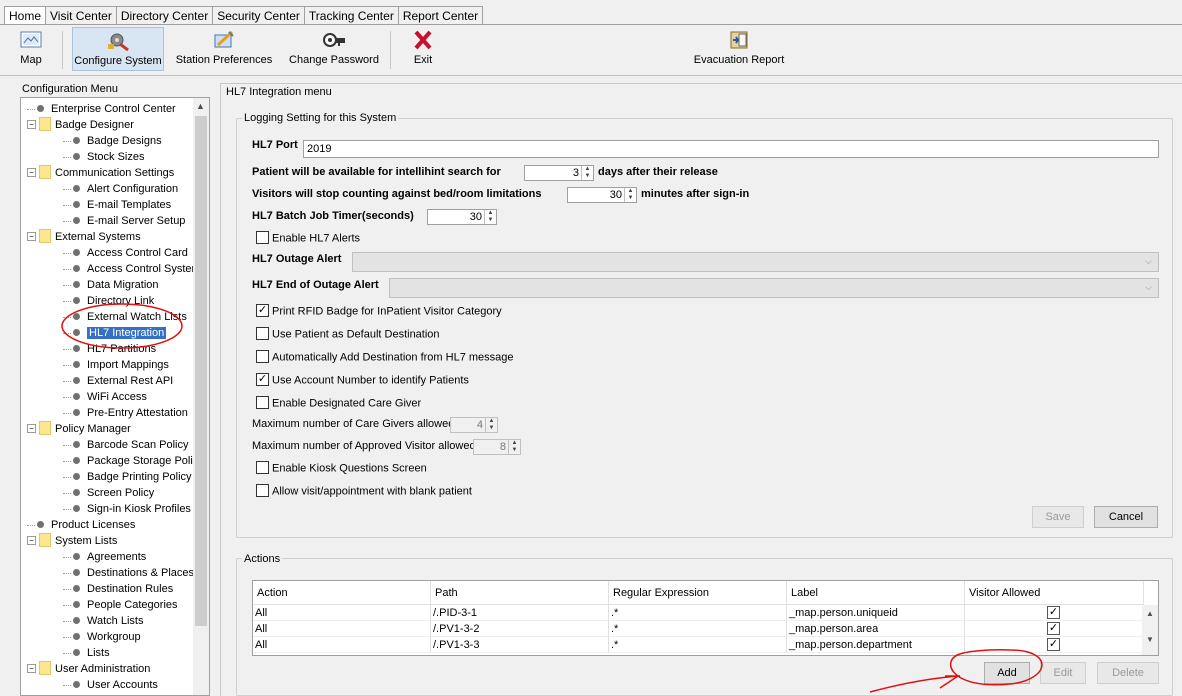 The image size is (1182, 696). What do you see at coordinates (497, 447) in the screenshot?
I see `max-approved-stepper: 8 ▲ ▼` at bounding box center [497, 447].